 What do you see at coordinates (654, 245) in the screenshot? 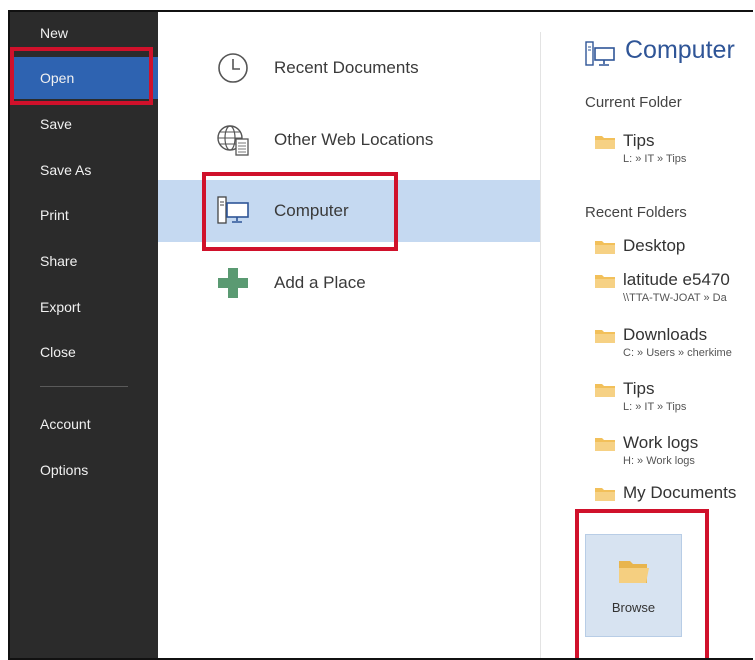
I see `folder-name: Desktop` at bounding box center [654, 245].